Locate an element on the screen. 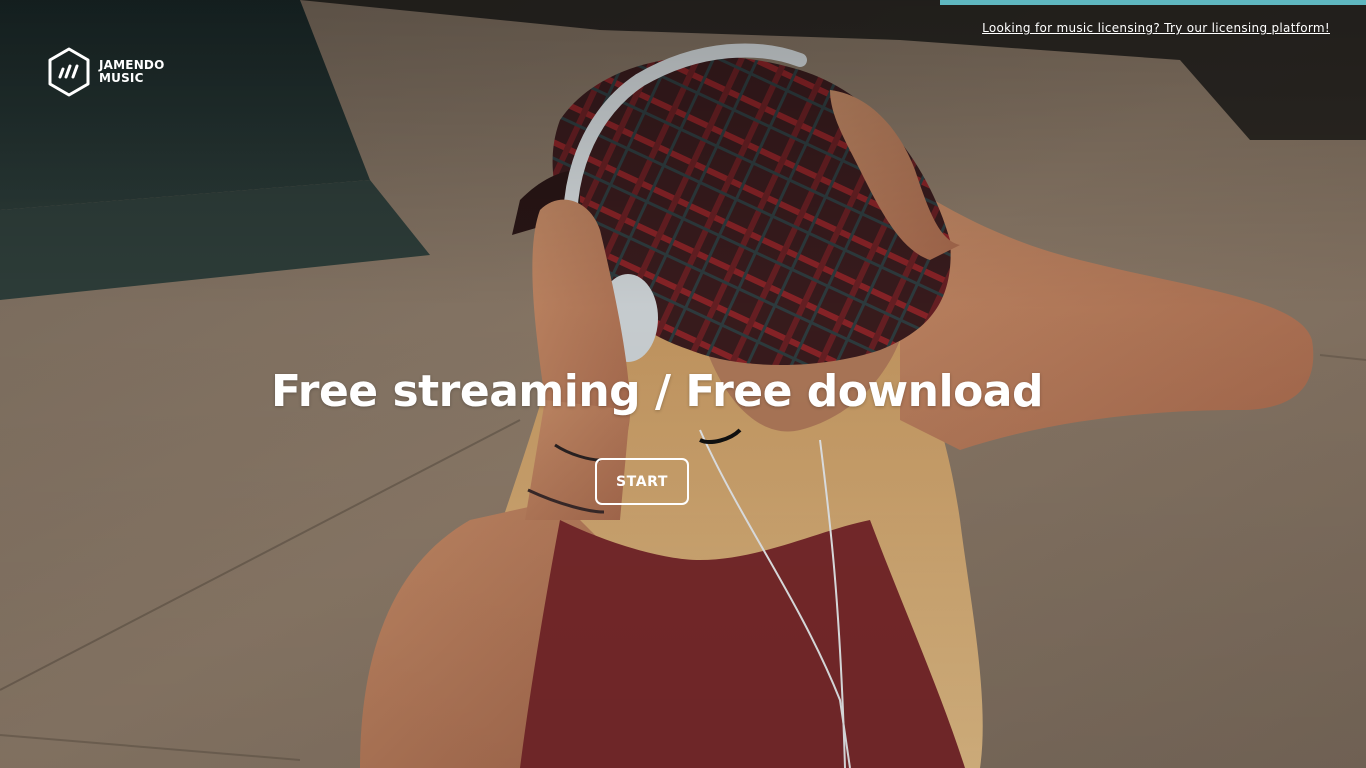 This screenshot has width=1366, height=768. start-button: START is located at coordinates (642, 481).